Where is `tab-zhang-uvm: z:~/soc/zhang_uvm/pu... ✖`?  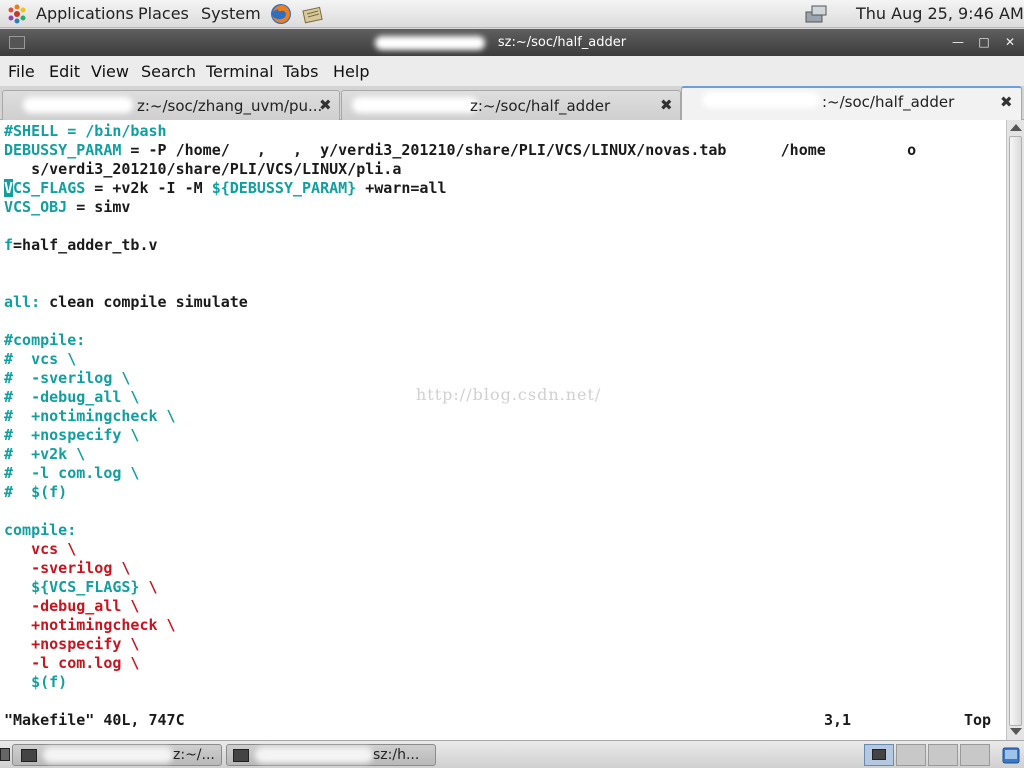 tab-zhang-uvm: z:~/soc/zhang_uvm/pu... ✖ is located at coordinates (171, 105).